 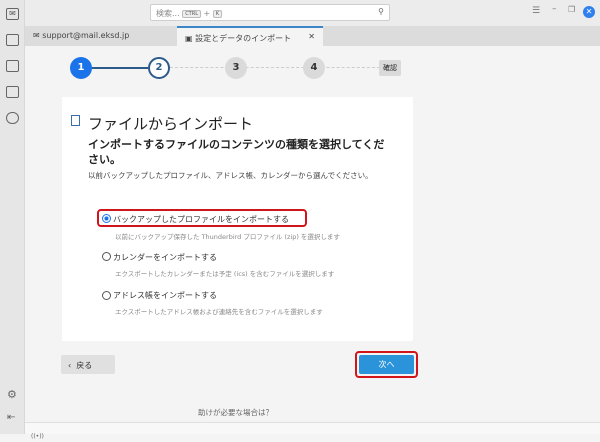 What do you see at coordinates (86, 35) in the screenshot?
I see `tab-label: support@mail.eksd.jp` at bounding box center [86, 35].